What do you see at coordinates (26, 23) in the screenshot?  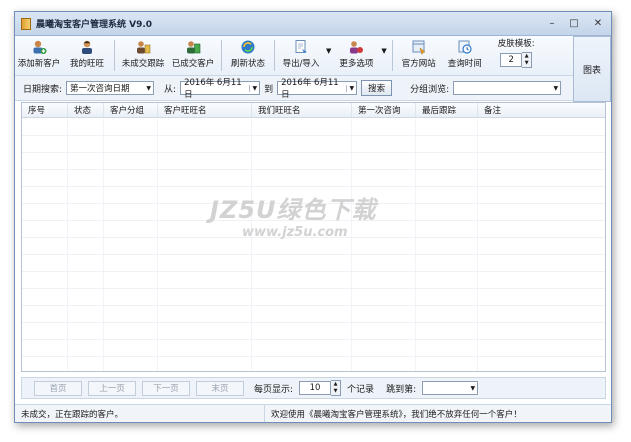 I see `app-icon` at bounding box center [26, 23].